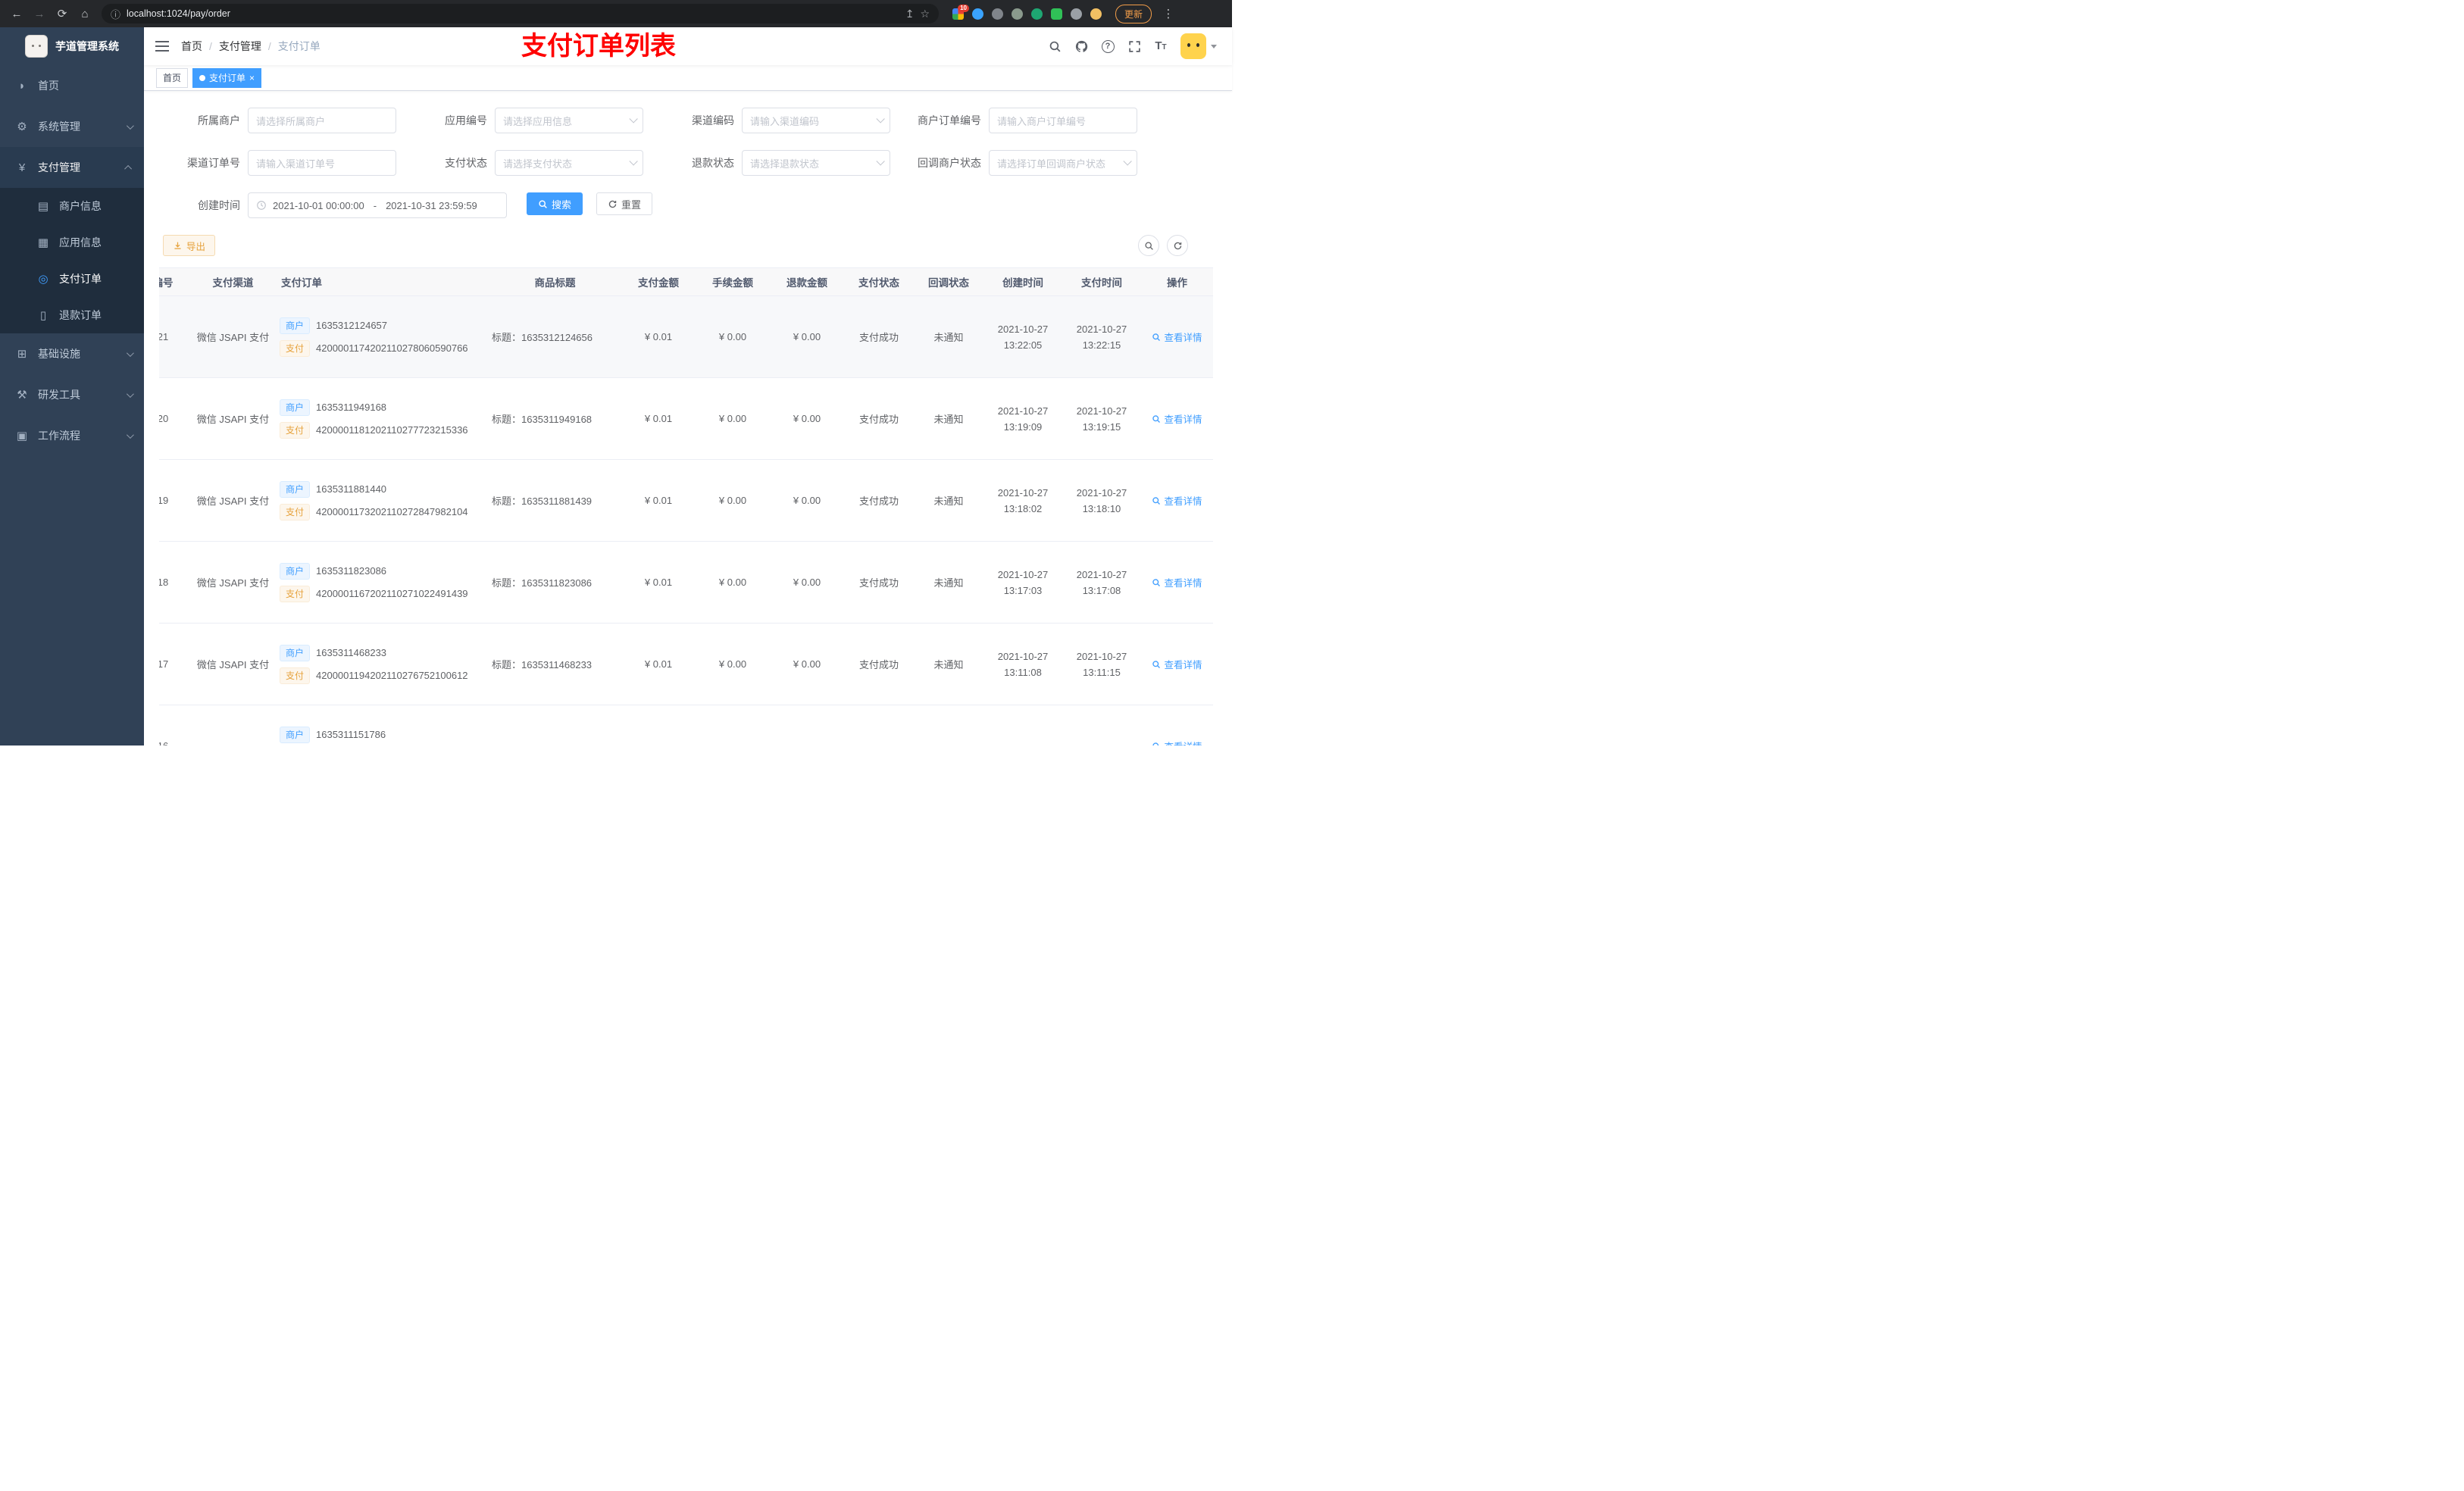 This screenshot has height=1491, width=2464. What do you see at coordinates (72, 353) in the screenshot?
I see `sidebar-item-infra: ⊞ 基础设施` at bounding box center [72, 353].